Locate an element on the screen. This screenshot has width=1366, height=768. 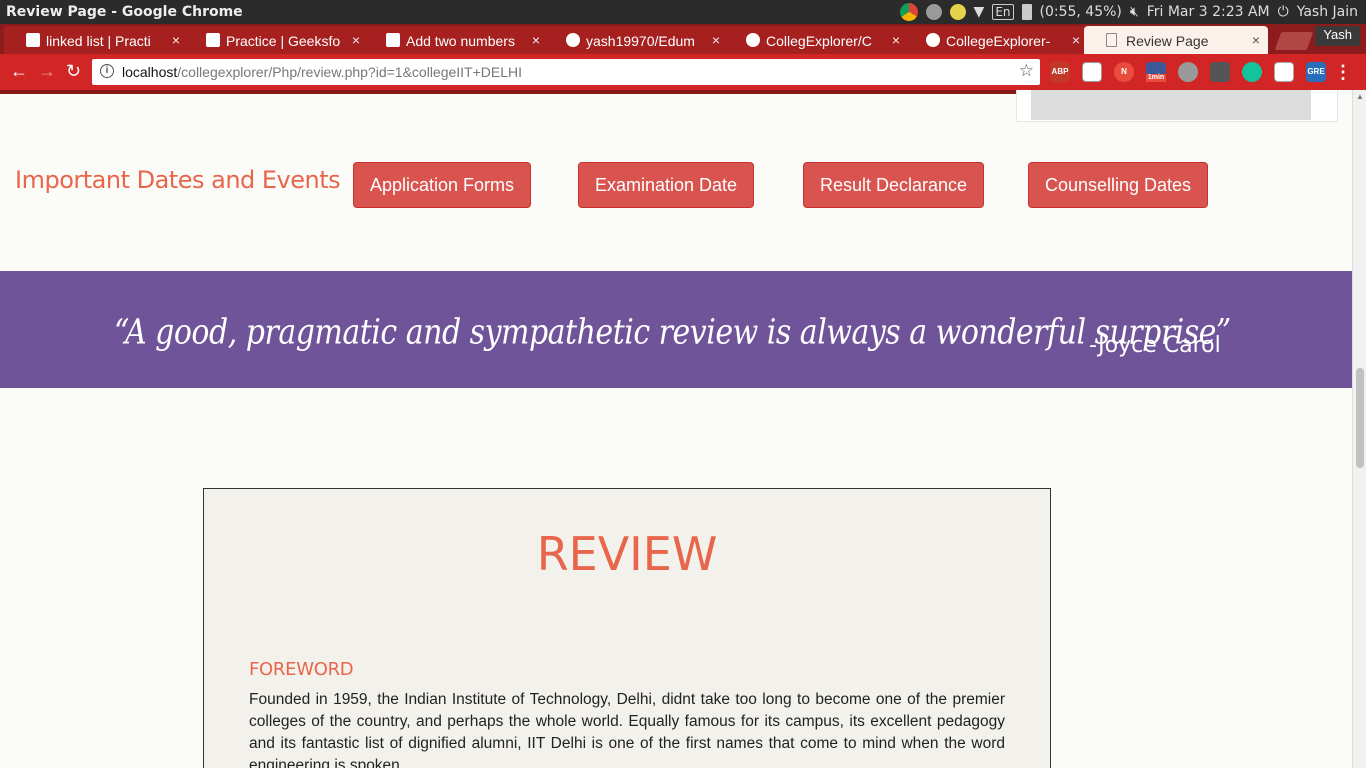
profile-button: Yash is located at coordinates (1337, 36).